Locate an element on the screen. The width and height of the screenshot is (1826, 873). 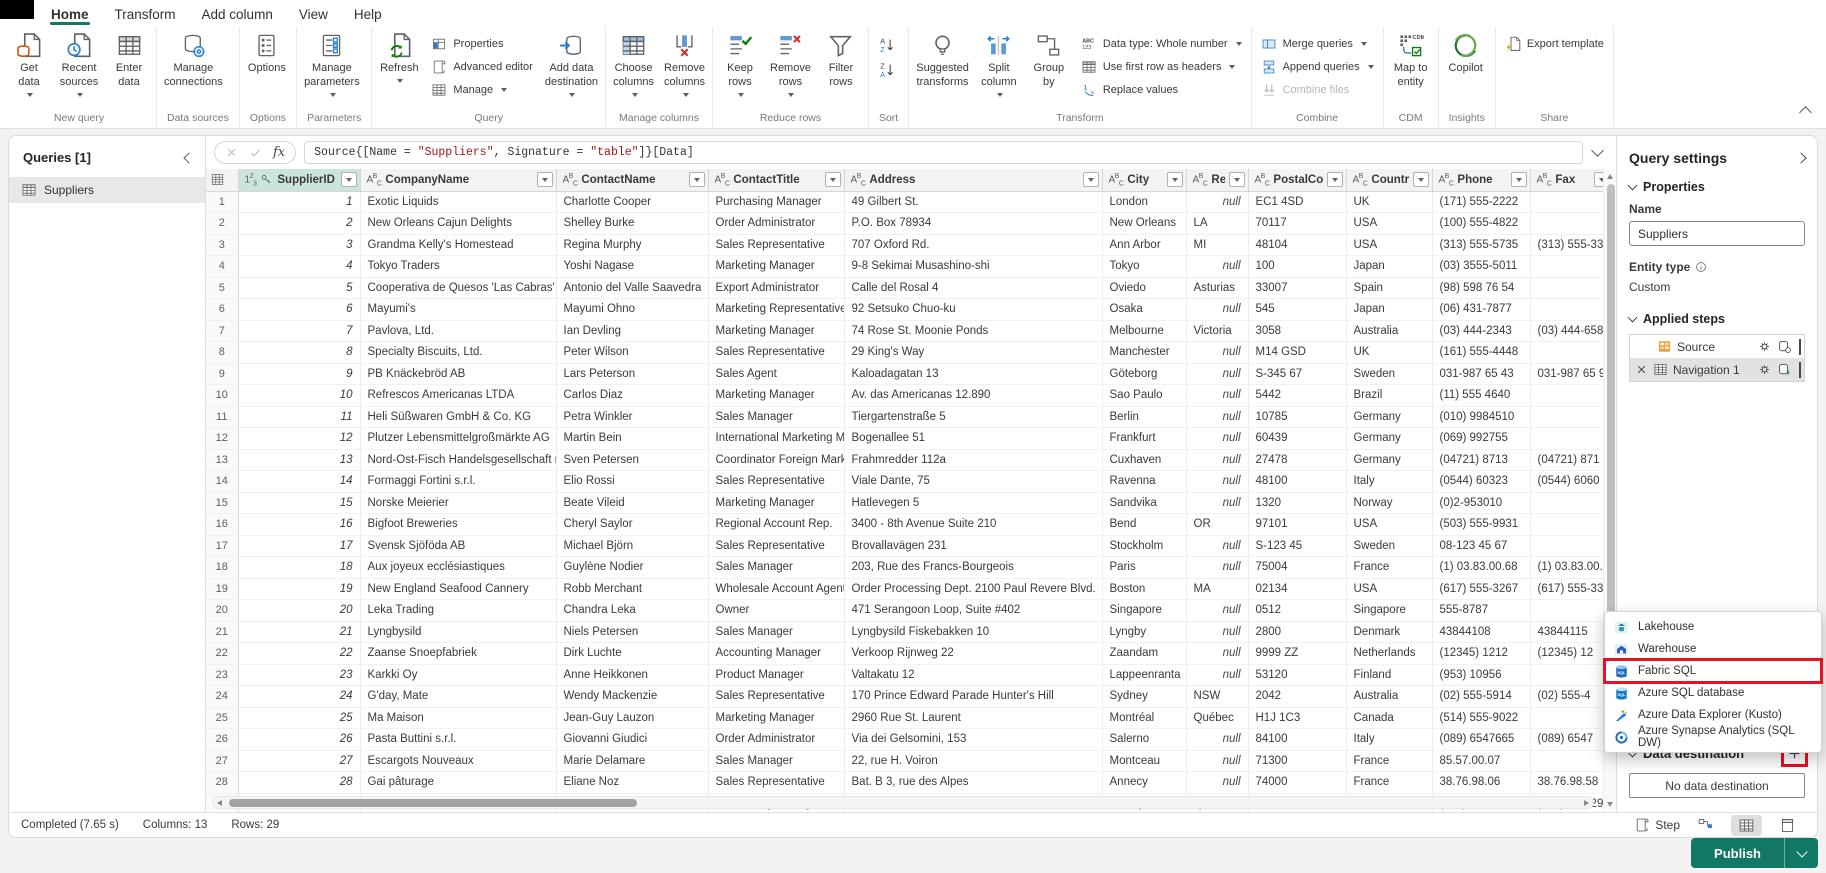
cell: Oviedo is located at coordinates (1144, 288).